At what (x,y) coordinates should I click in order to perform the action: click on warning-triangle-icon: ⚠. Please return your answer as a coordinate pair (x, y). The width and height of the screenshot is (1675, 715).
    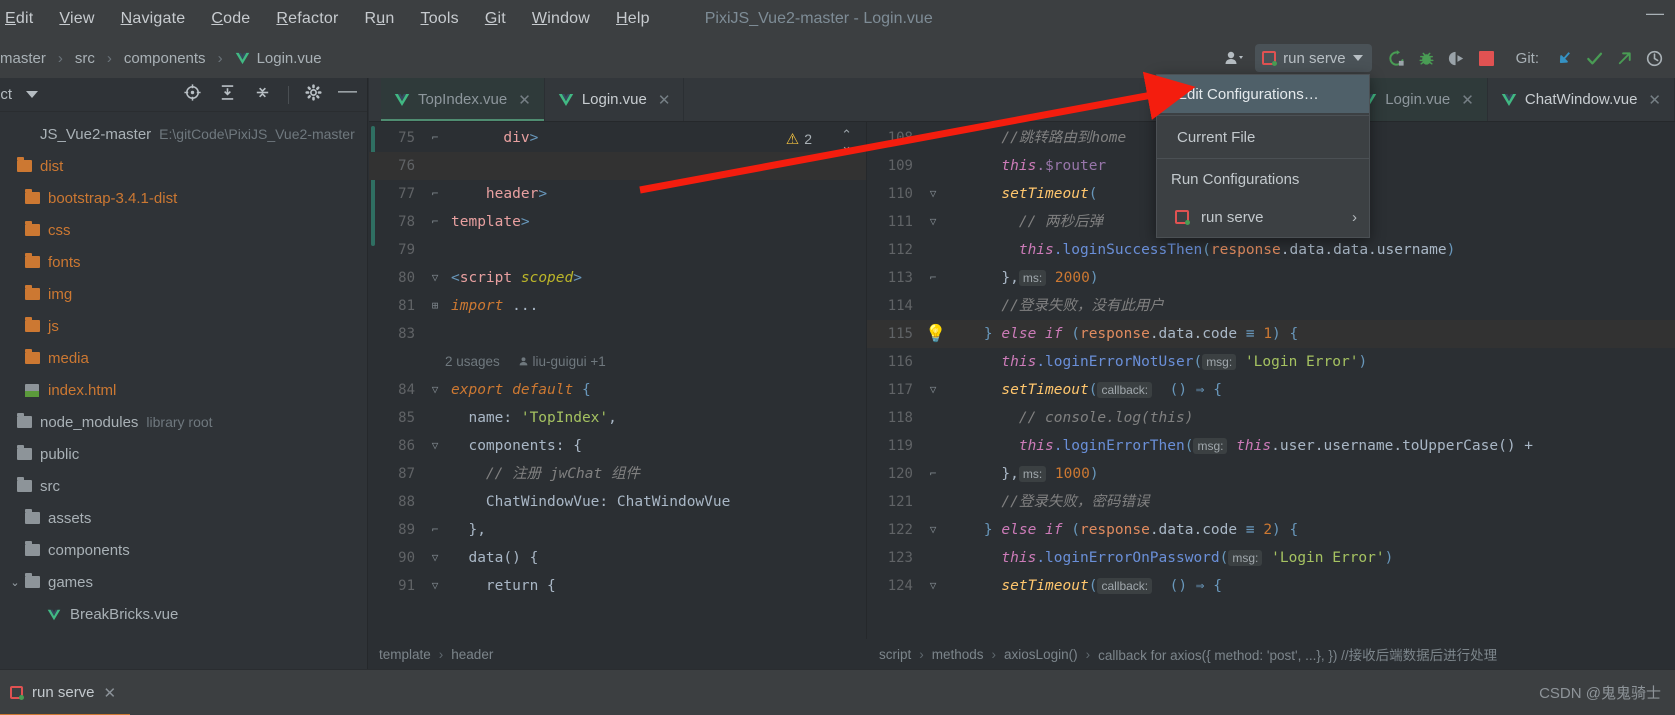
    Looking at the image, I should click on (792, 139).